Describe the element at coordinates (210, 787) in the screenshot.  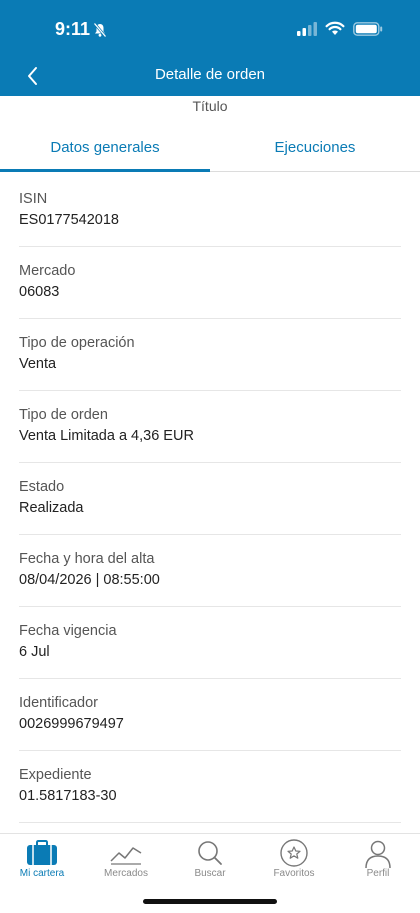
I see `field-expediente: Expediente 01.5817183-30` at that location.